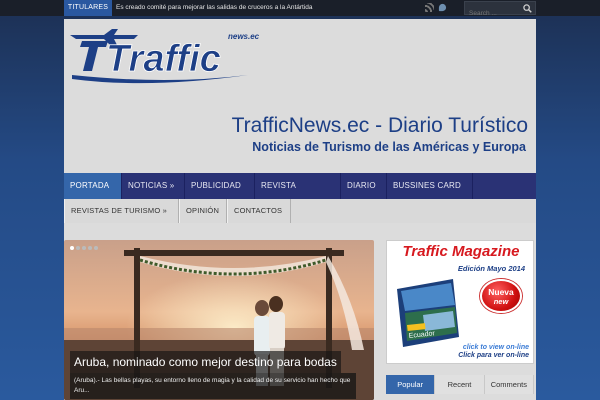 This screenshot has width=600, height=400. Describe the element at coordinates (220, 194) in the screenshot. I see `nav-item-publicidad: PUBLICIDAD »` at that location.